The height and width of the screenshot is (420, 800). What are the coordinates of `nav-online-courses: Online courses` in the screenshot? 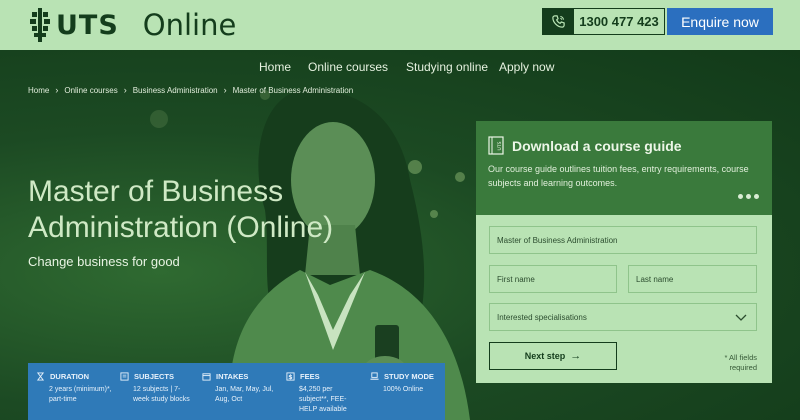 It's located at (348, 67).